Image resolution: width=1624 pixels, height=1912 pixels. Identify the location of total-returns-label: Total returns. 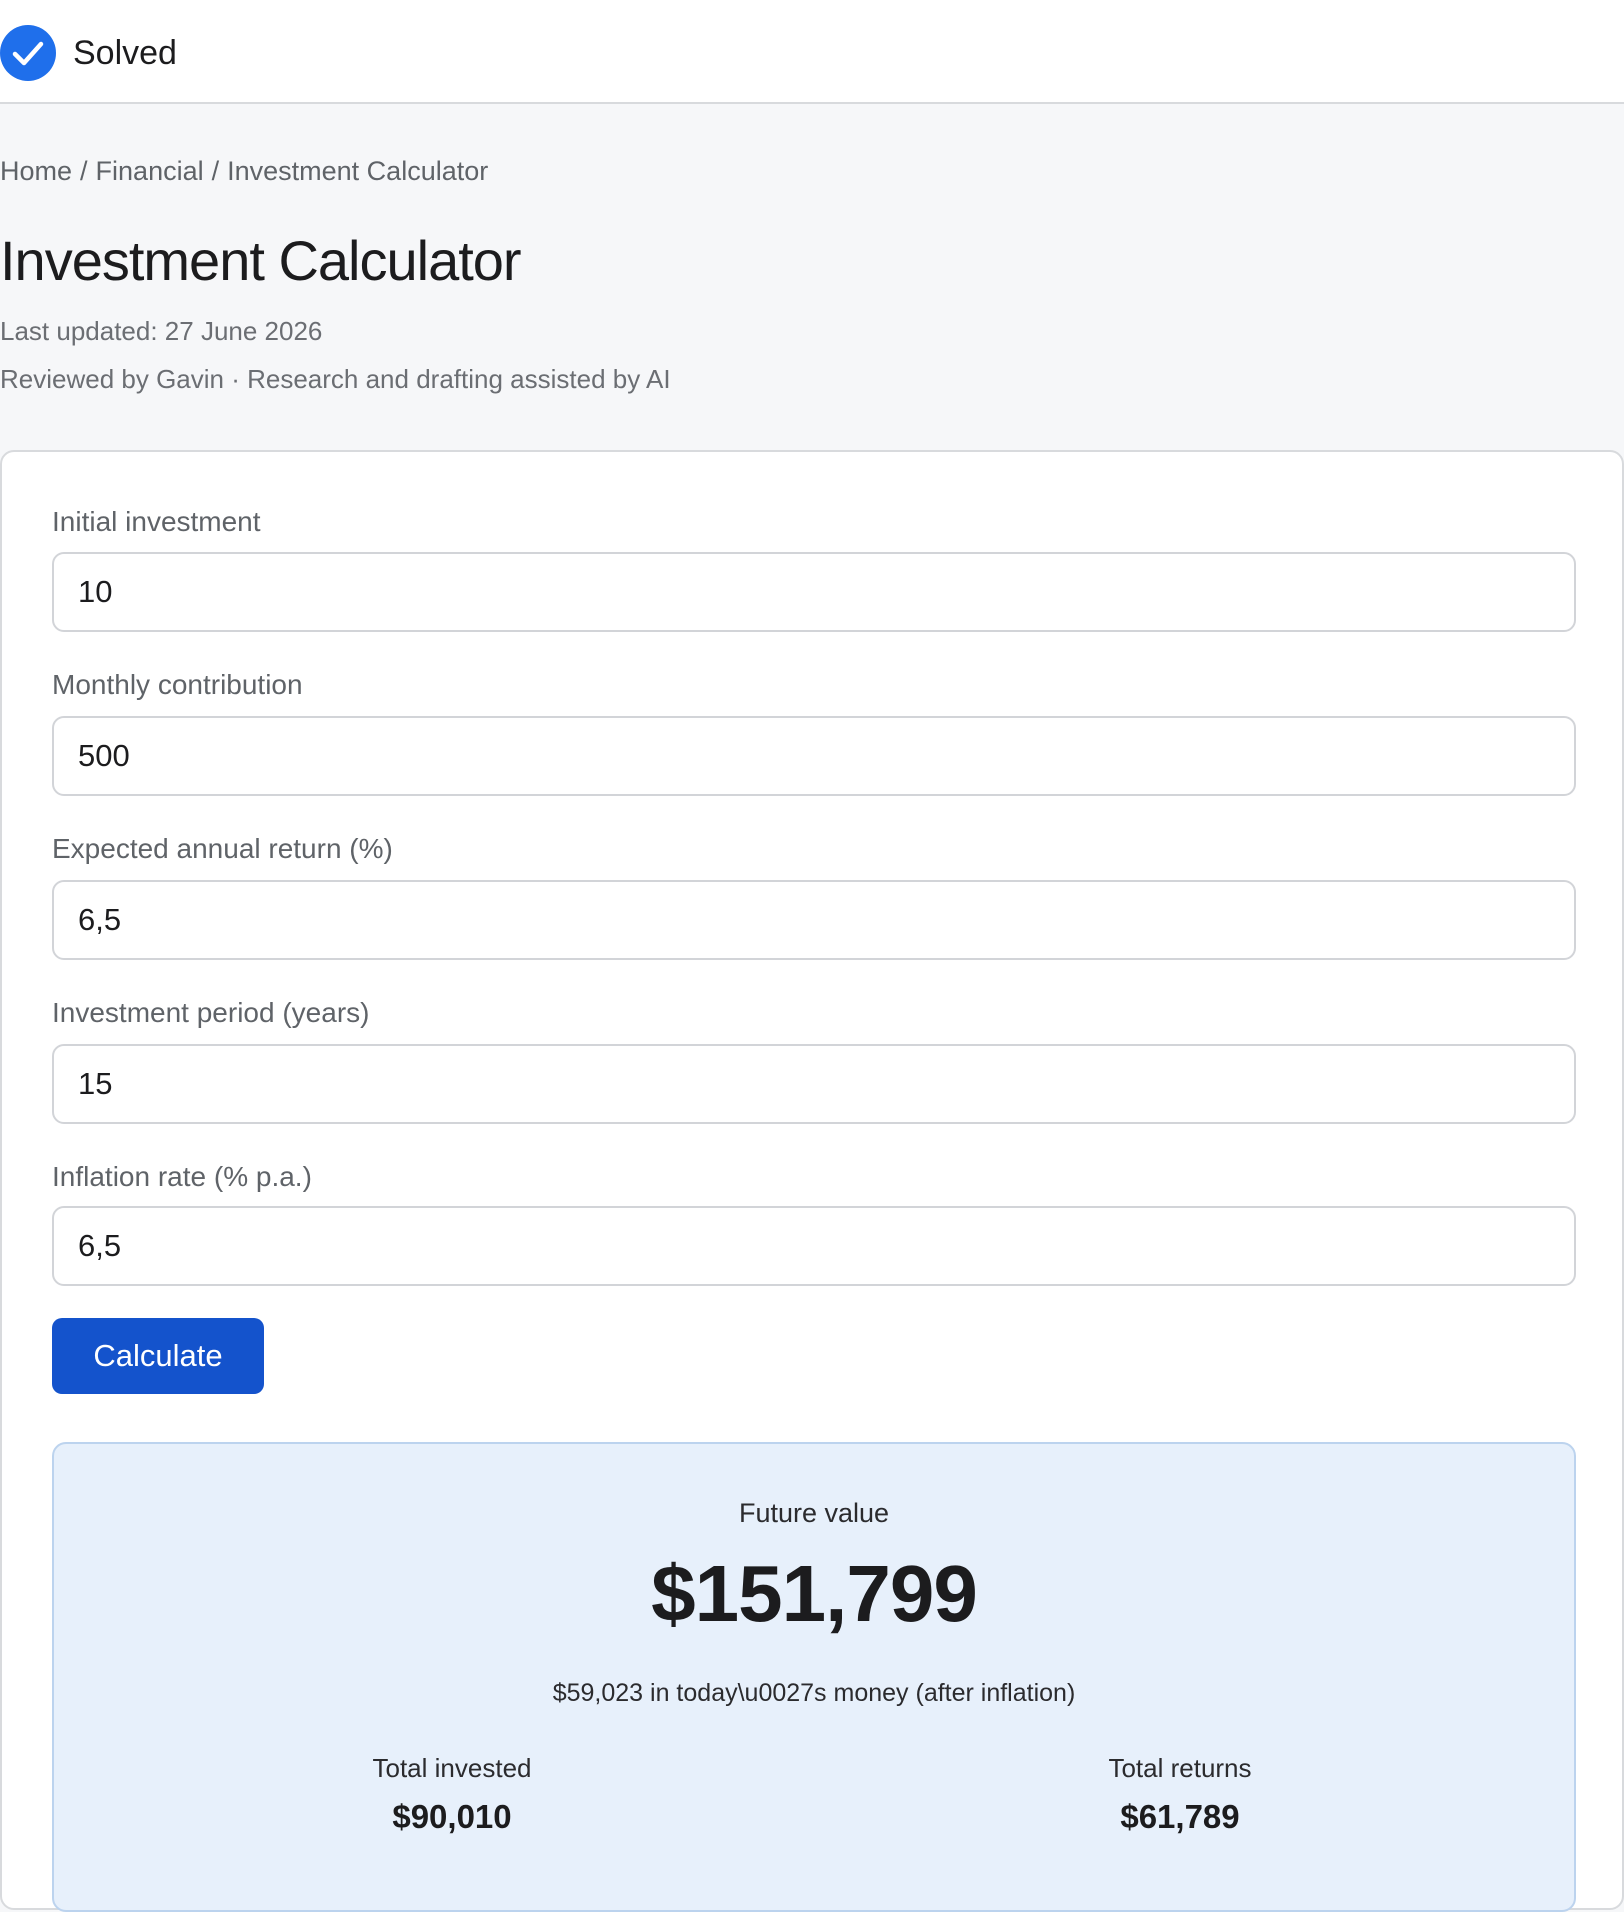
(1180, 1768).